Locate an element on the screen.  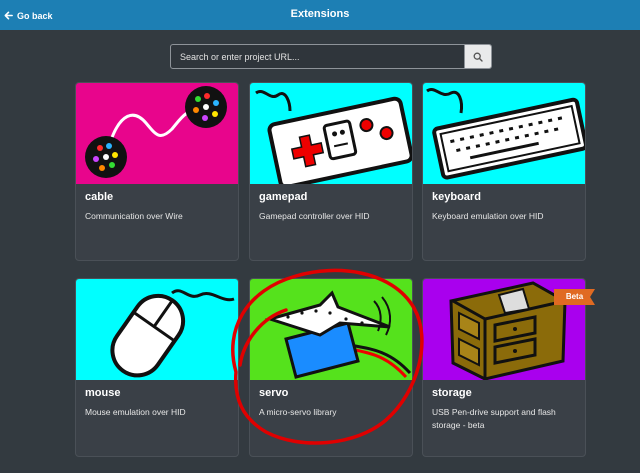
card-description: A micro-servo library is located at coordinates (298, 412).